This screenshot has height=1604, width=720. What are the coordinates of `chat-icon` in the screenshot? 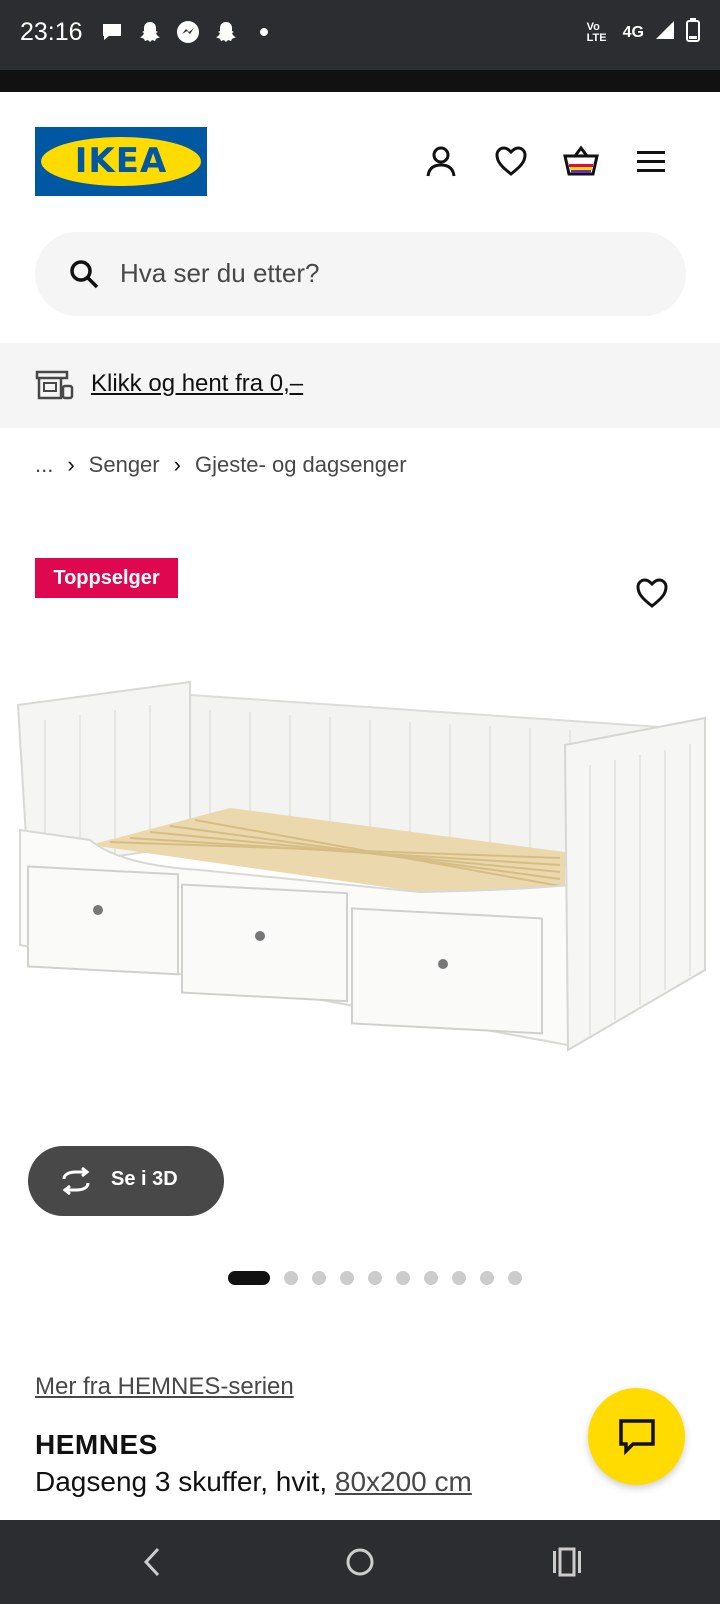 It's located at (637, 1437).